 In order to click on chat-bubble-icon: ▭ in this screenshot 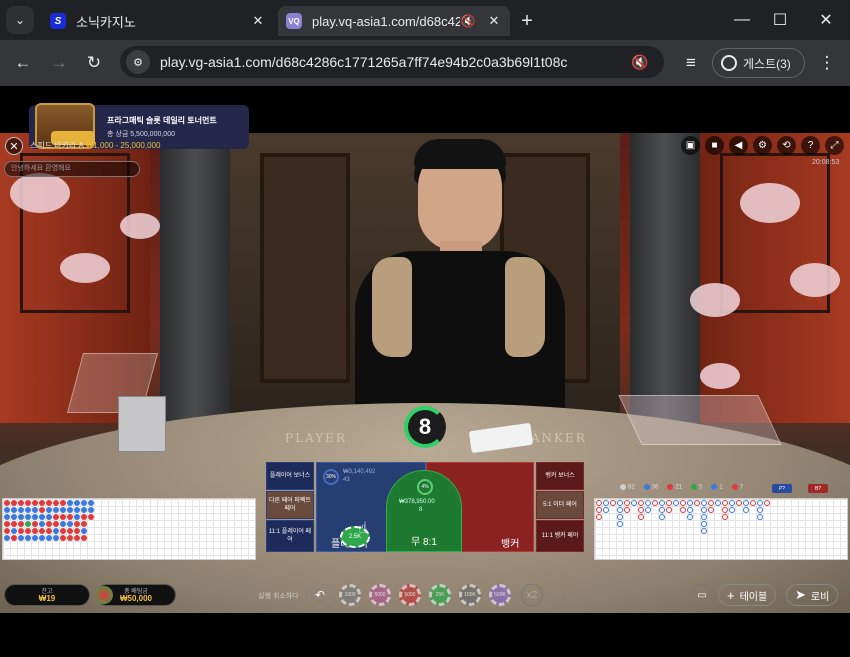, I will do `click(702, 595)`.